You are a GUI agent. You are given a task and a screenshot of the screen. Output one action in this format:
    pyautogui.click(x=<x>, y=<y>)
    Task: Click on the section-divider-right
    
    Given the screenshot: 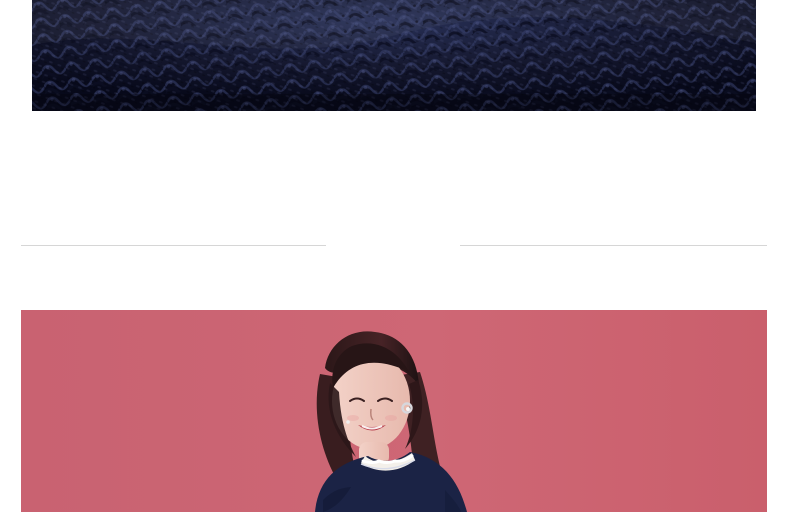 What is the action you would take?
    pyautogui.click(x=613, y=245)
    